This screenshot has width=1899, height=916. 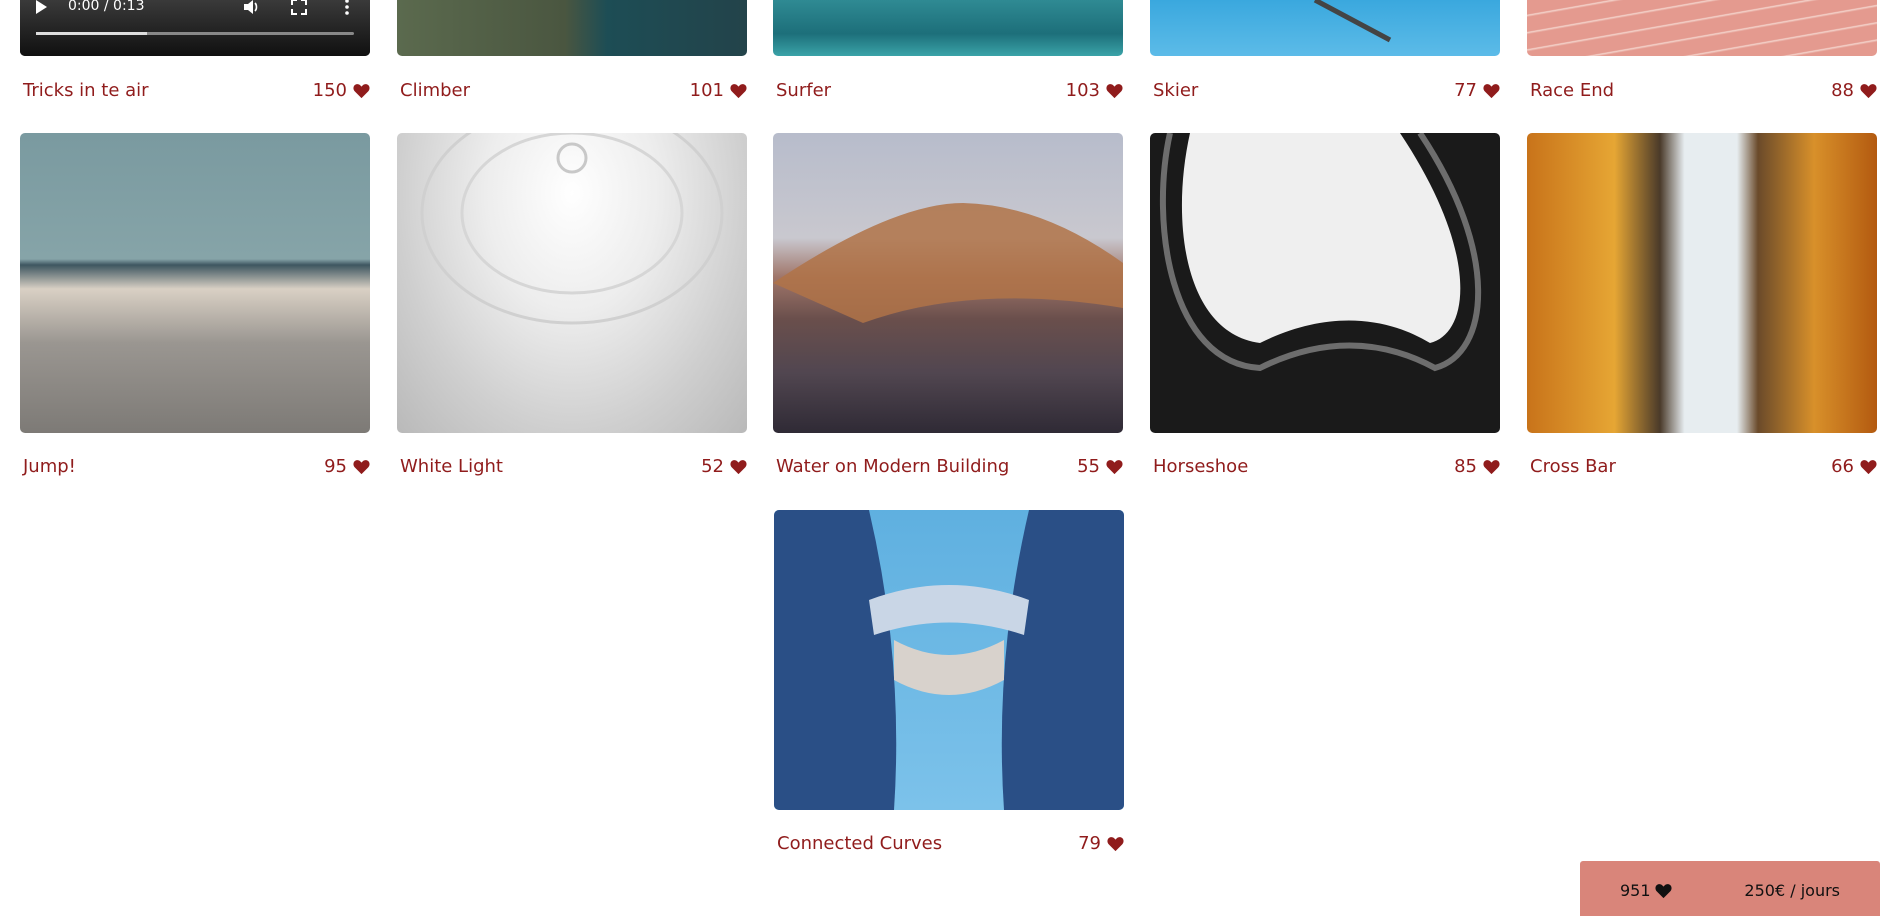 I want to click on card-meta: Surfer 103, so click(x=948, y=91).